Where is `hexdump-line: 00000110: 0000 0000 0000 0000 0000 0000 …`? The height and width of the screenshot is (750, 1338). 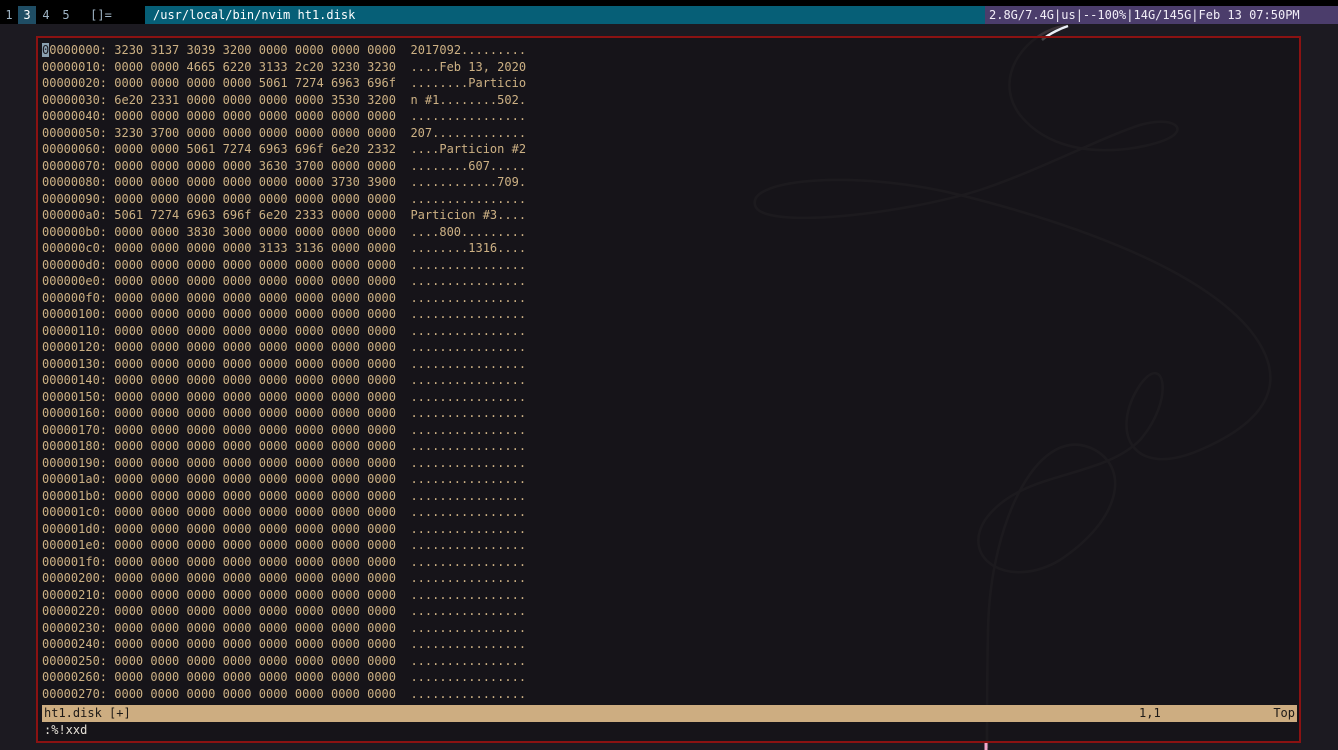
hexdump-line: 00000110: 0000 0000 0000 0000 0000 0000 … is located at coordinates (669, 331).